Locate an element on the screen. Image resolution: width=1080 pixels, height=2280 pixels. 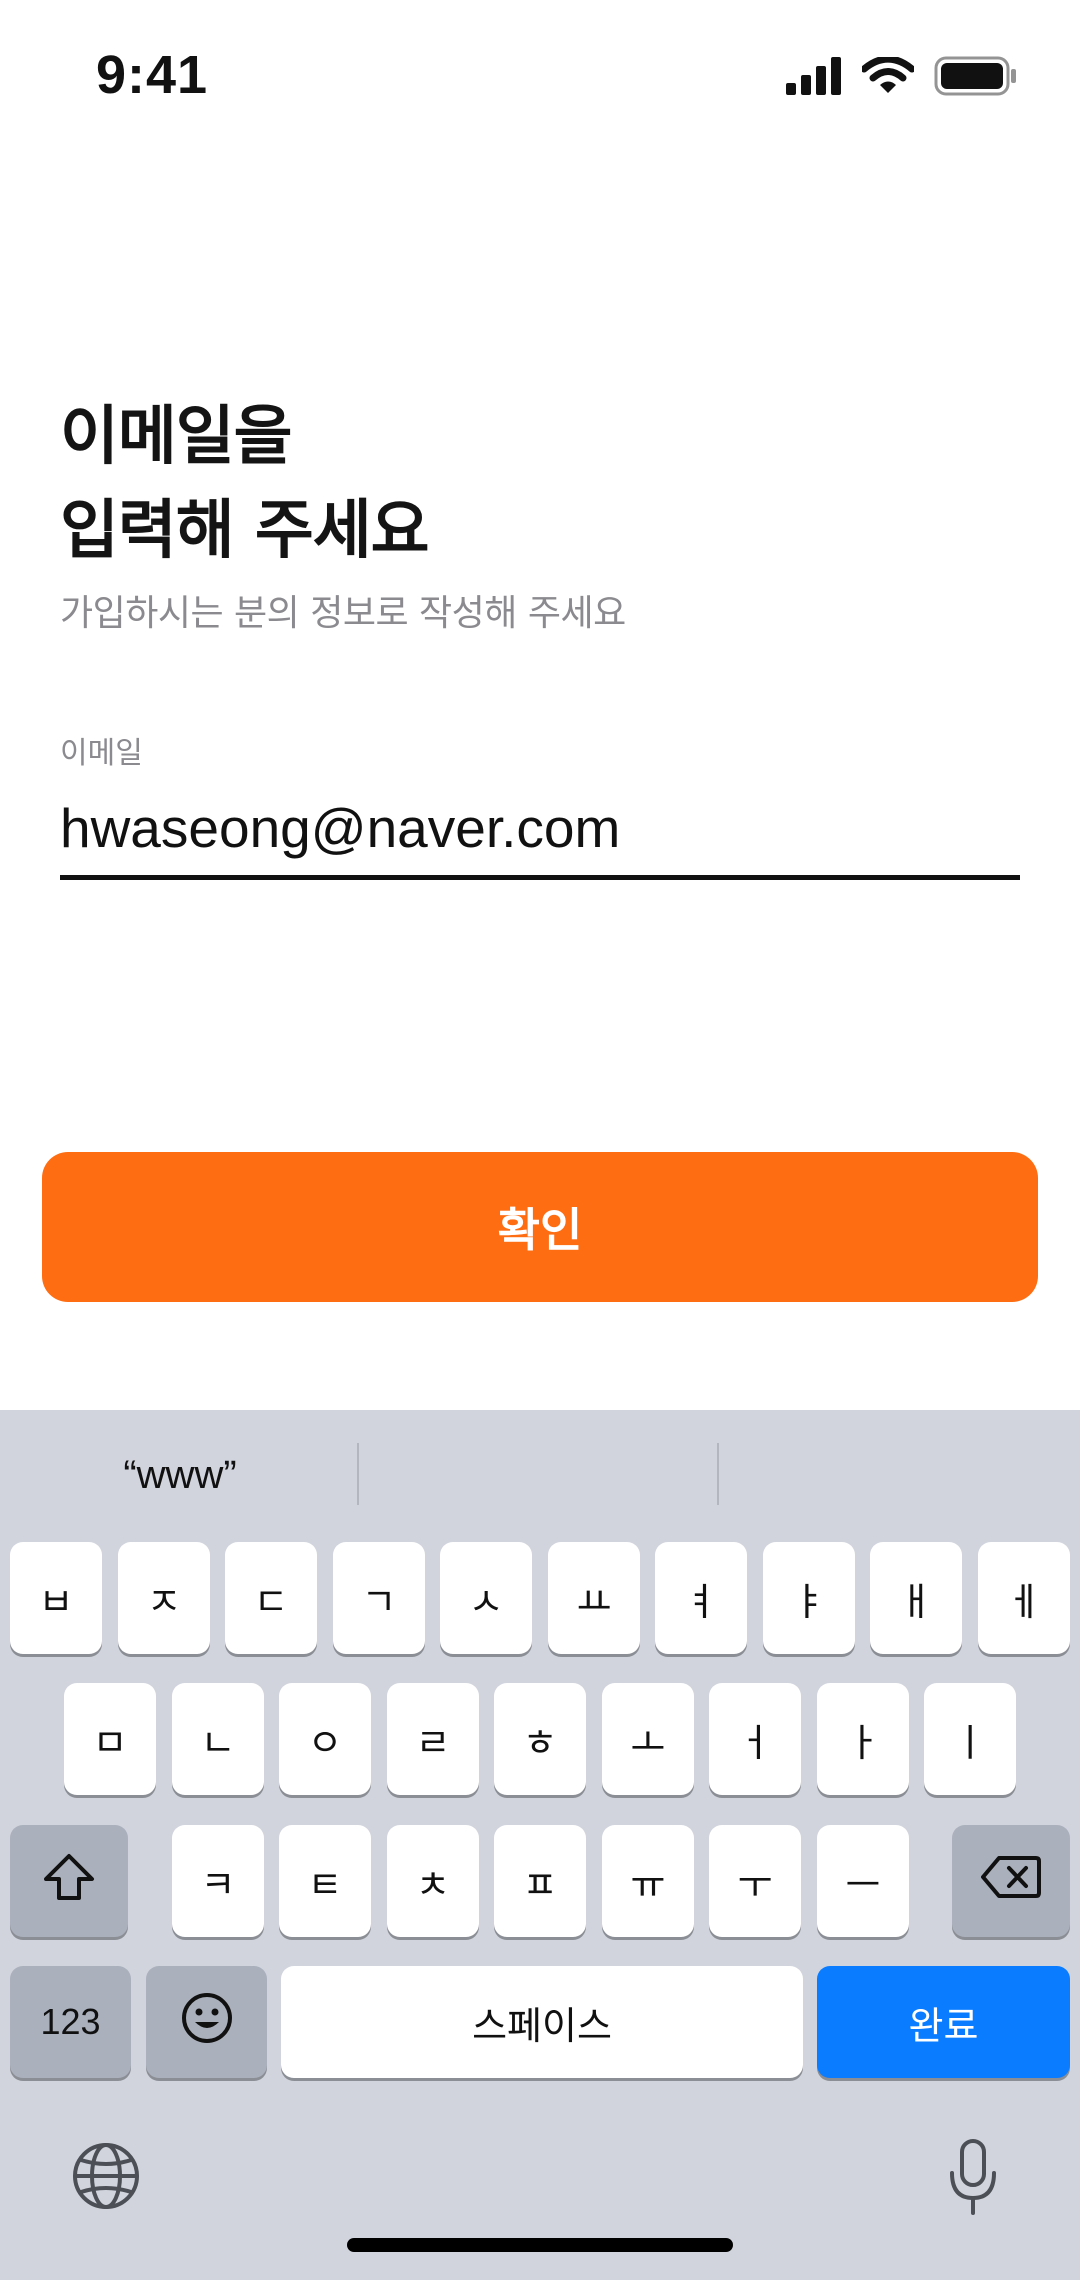
key-row2-5: ㅎ is located at coordinates (540, 1739).